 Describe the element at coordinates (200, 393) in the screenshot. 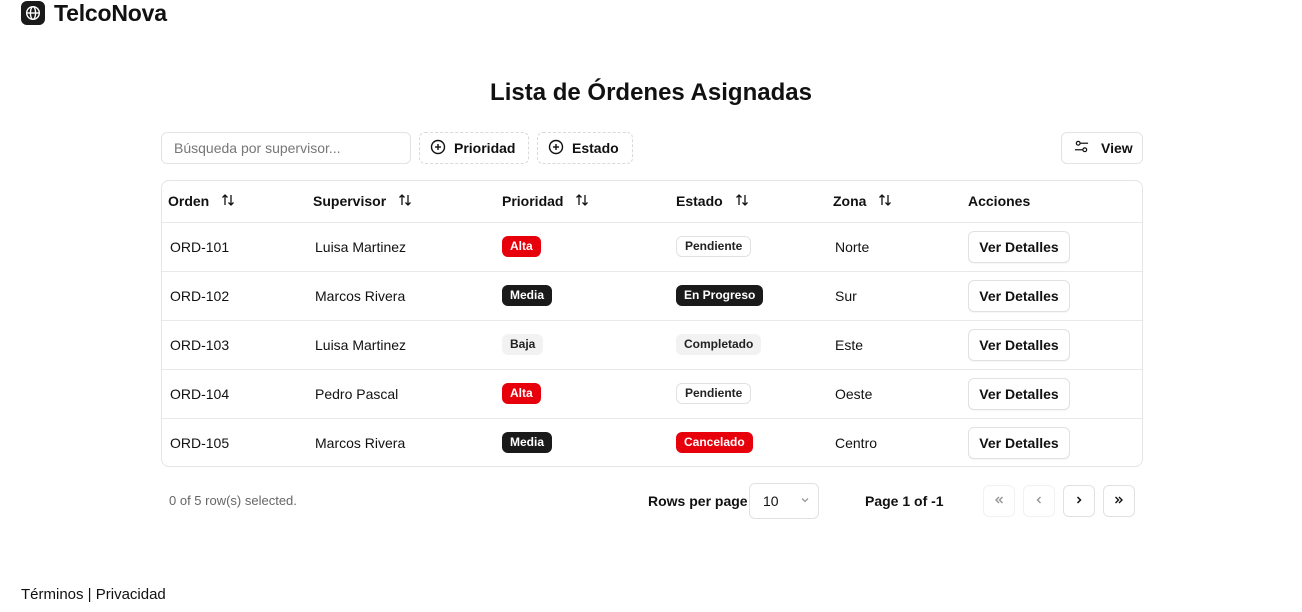

I see `cell-orden: ORD-104` at that location.